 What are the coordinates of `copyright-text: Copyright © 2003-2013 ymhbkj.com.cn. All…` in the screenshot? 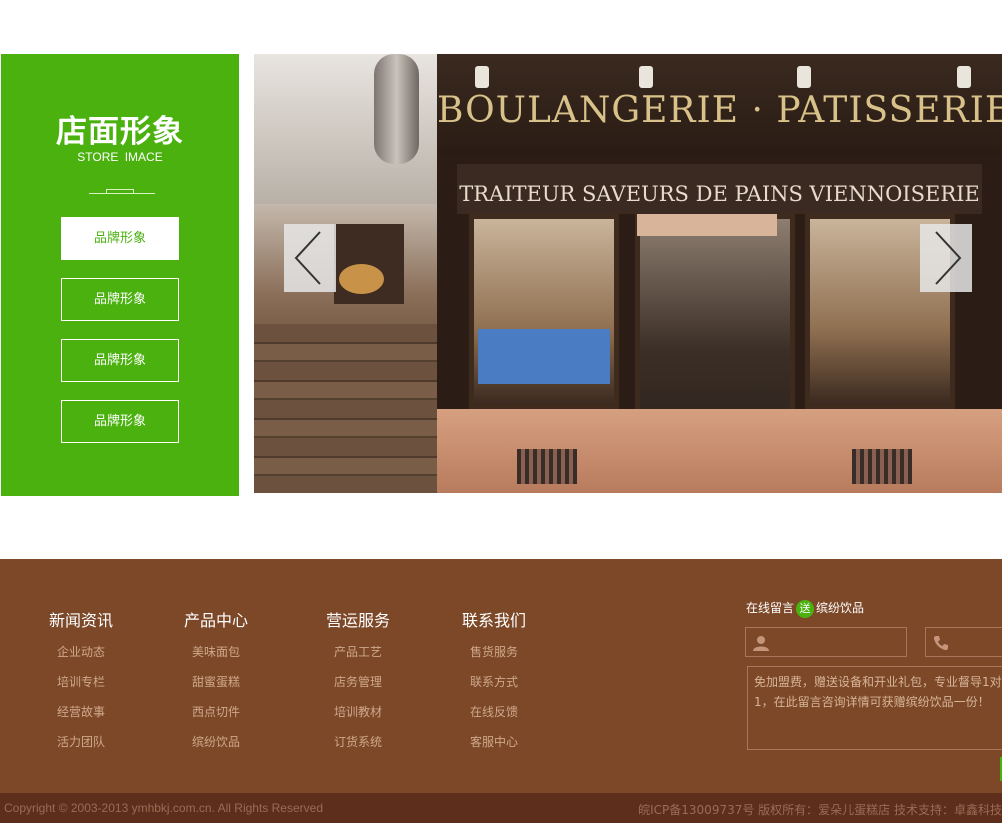 It's located at (163, 808).